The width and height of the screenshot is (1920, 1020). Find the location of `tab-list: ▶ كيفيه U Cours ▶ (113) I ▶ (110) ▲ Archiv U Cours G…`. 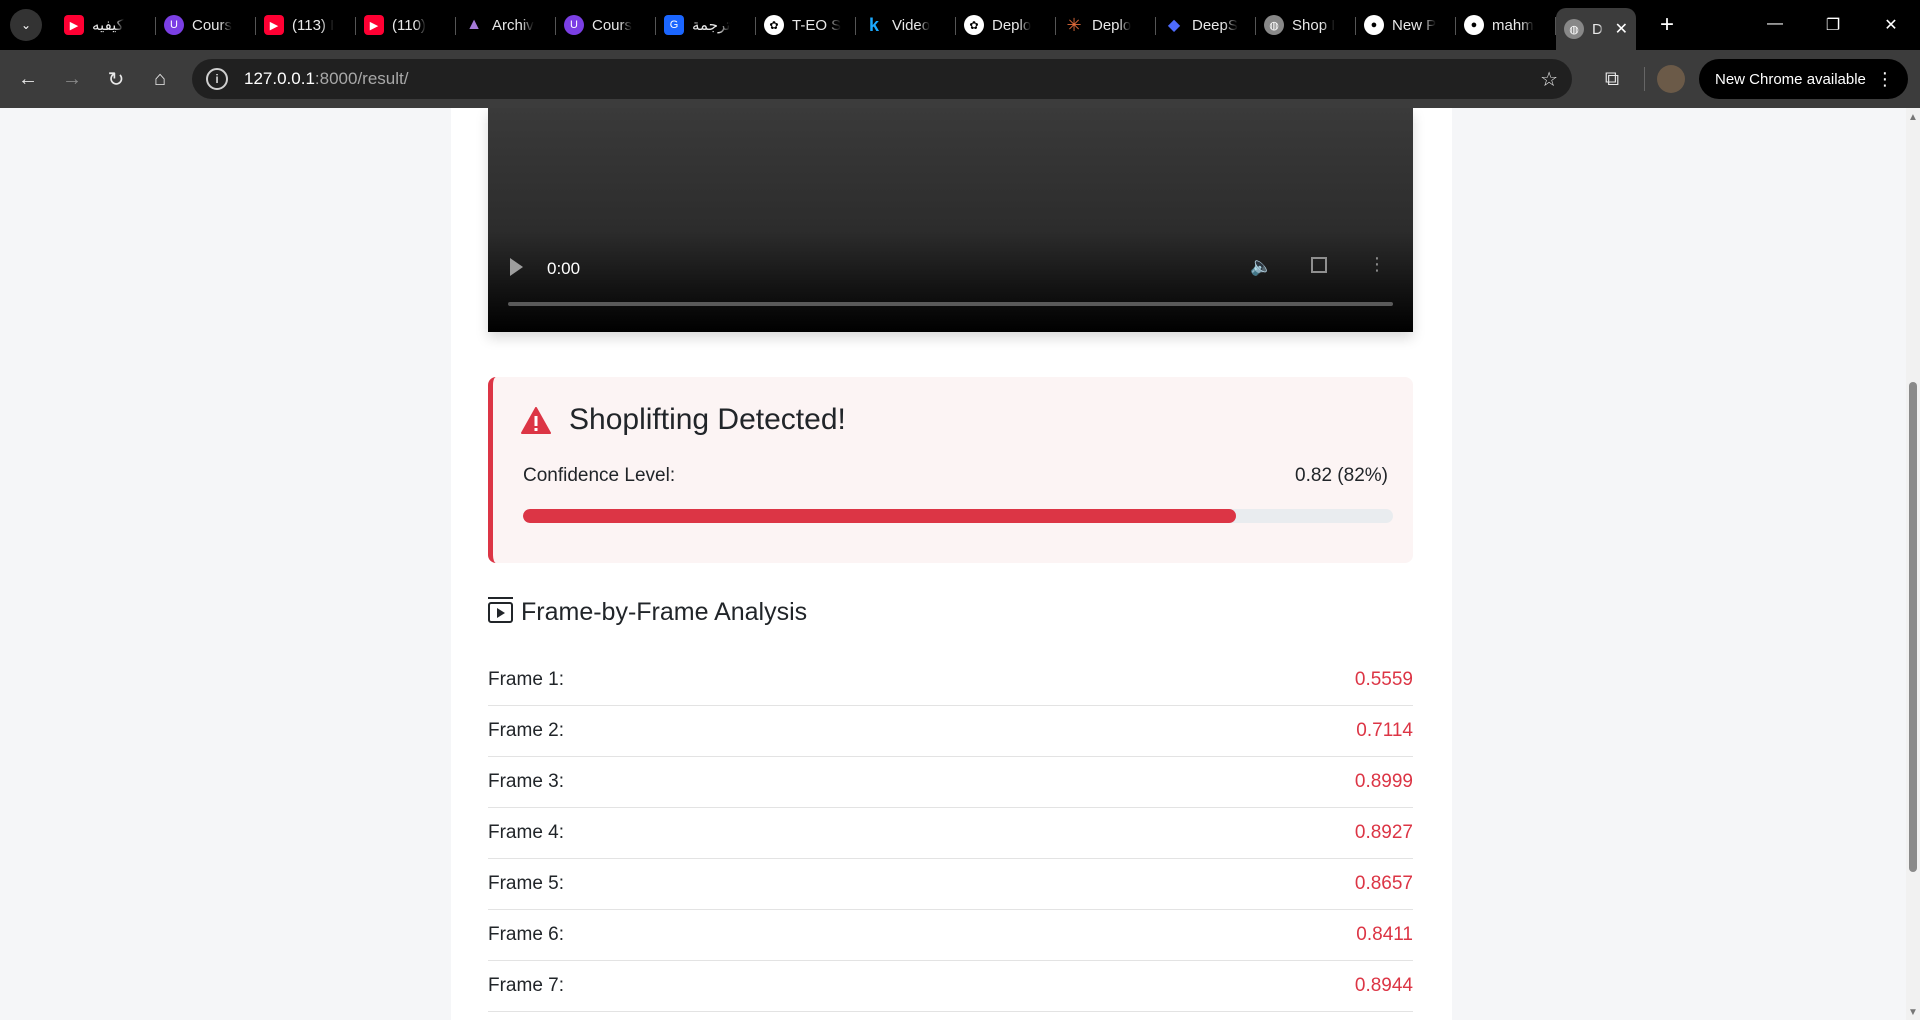

tab-list: ▶ كيفيه U Cours ▶ (113) I ▶ (110) ▲ Archiv U Cours G… is located at coordinates (846, 25).